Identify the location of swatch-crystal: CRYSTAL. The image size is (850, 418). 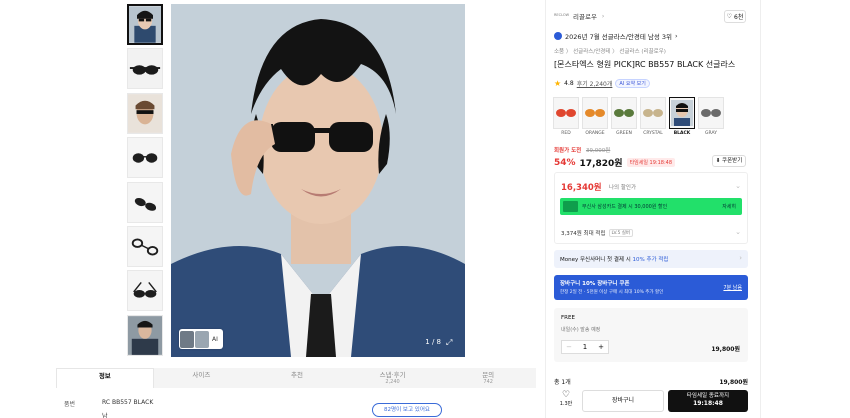
(653, 116).